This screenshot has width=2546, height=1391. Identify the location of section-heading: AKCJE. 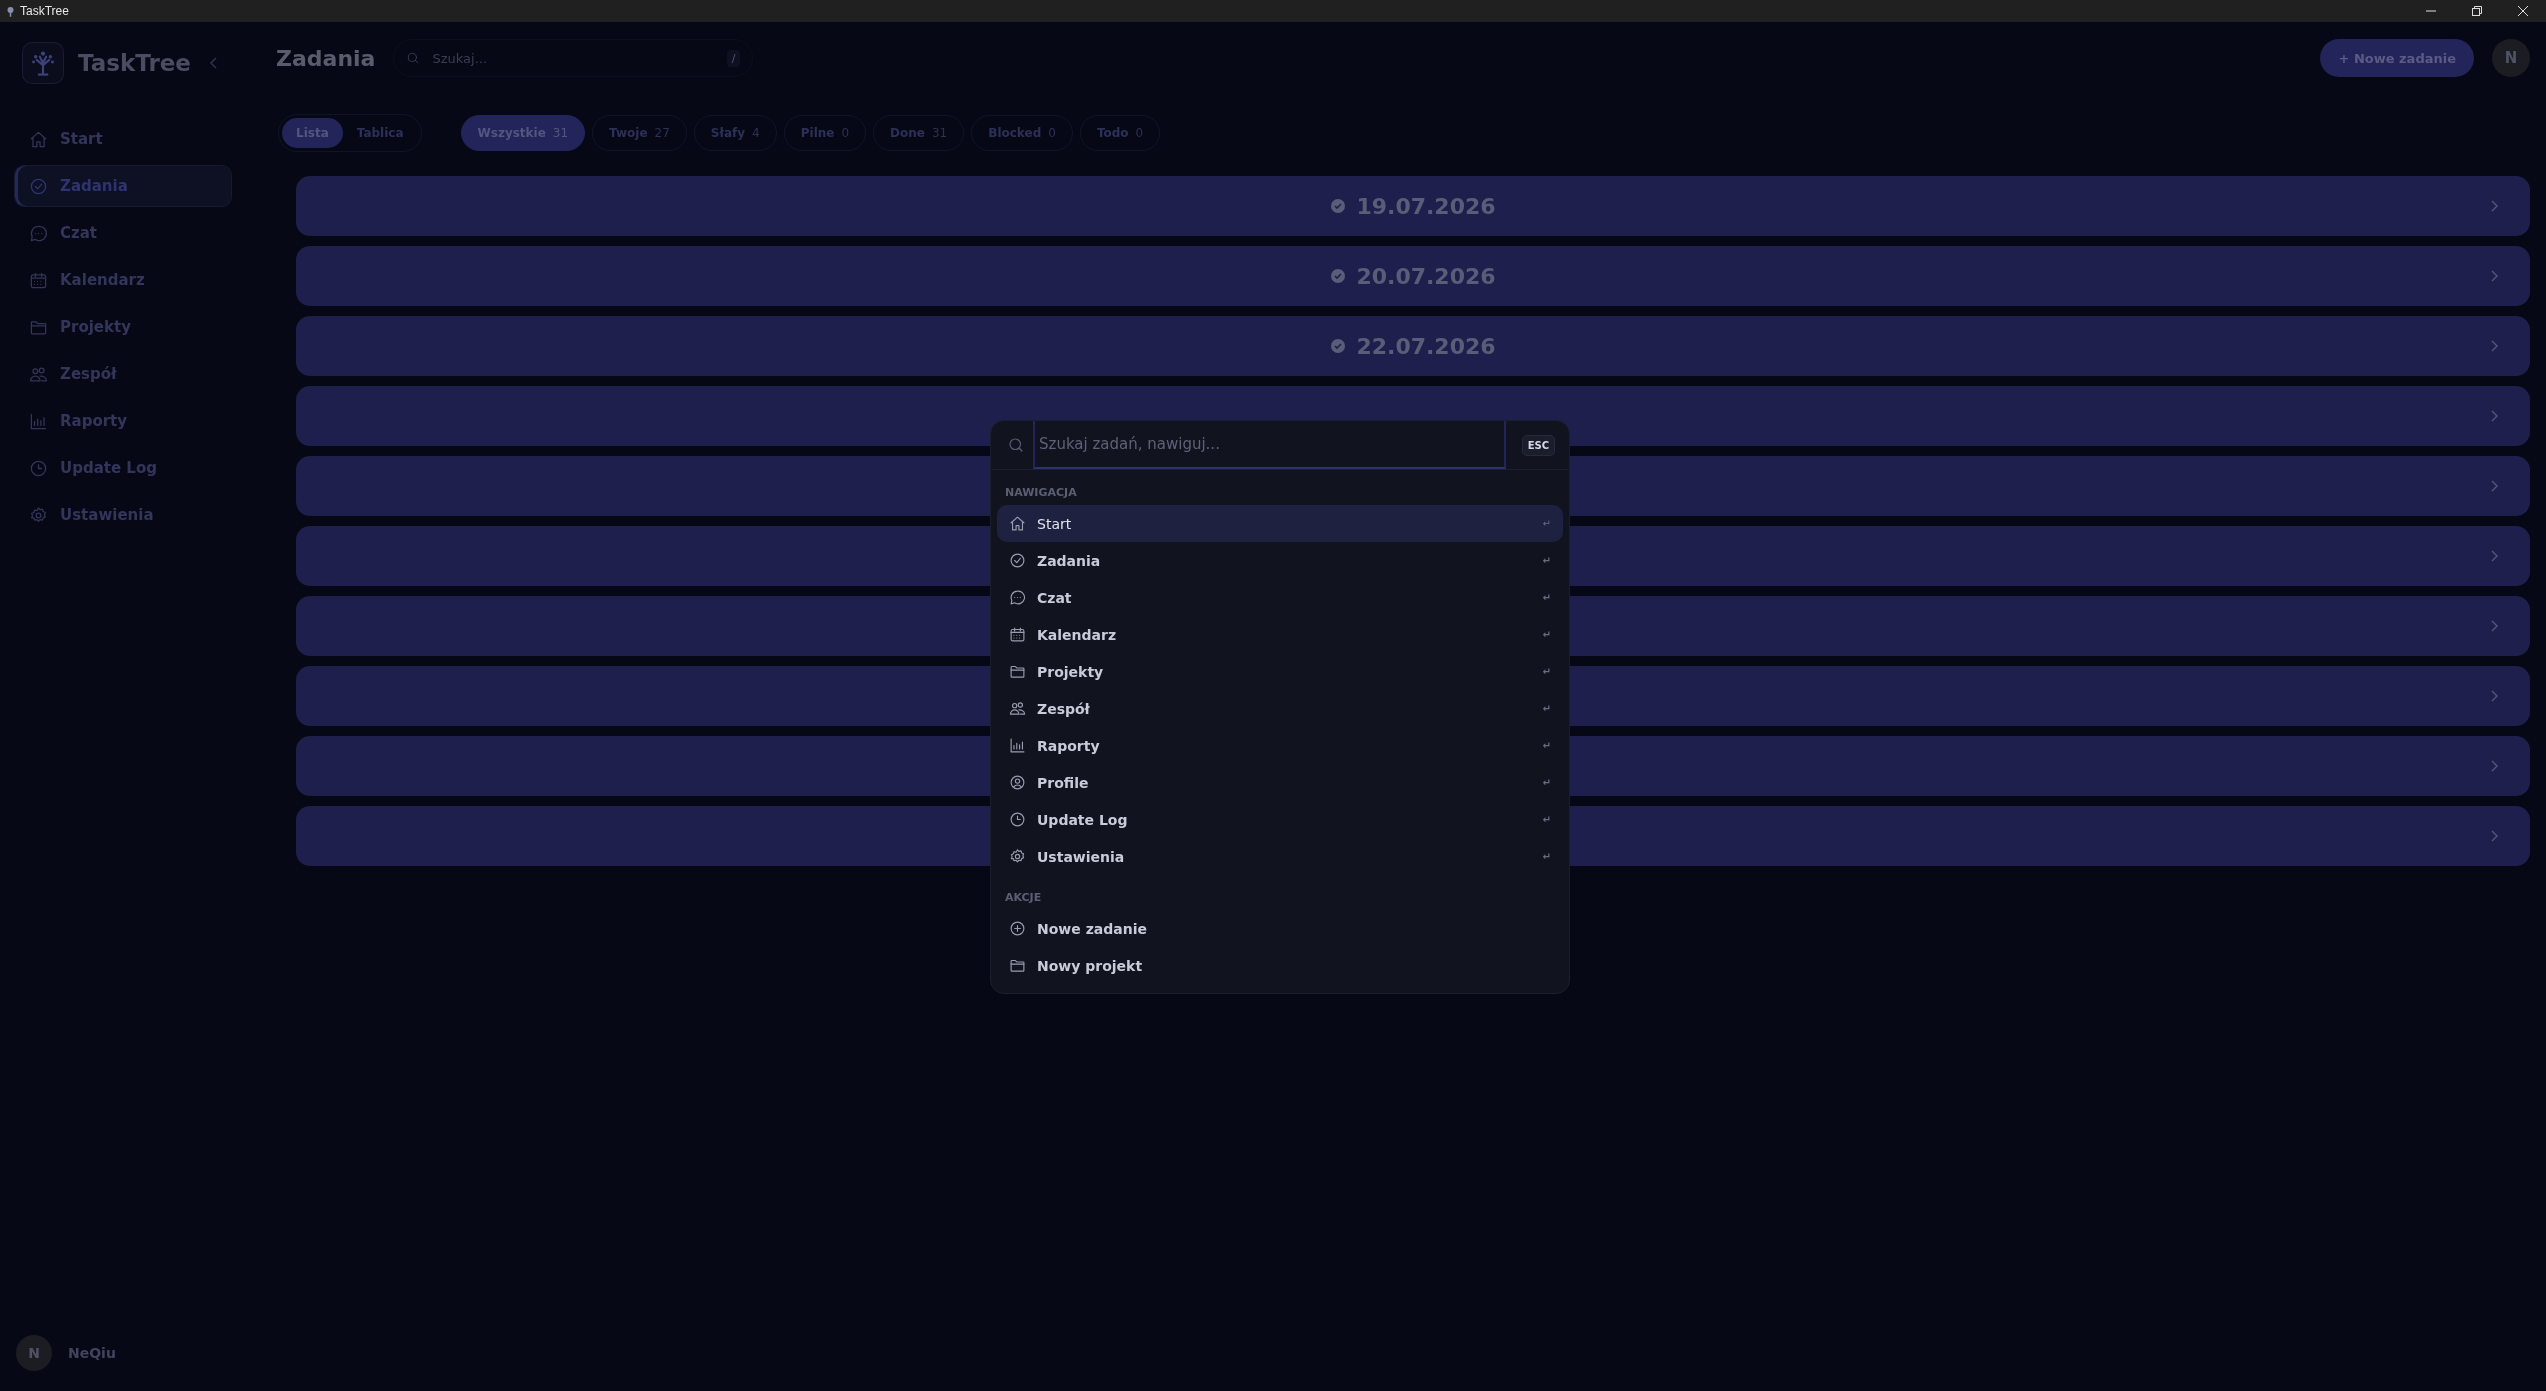
(1023, 898).